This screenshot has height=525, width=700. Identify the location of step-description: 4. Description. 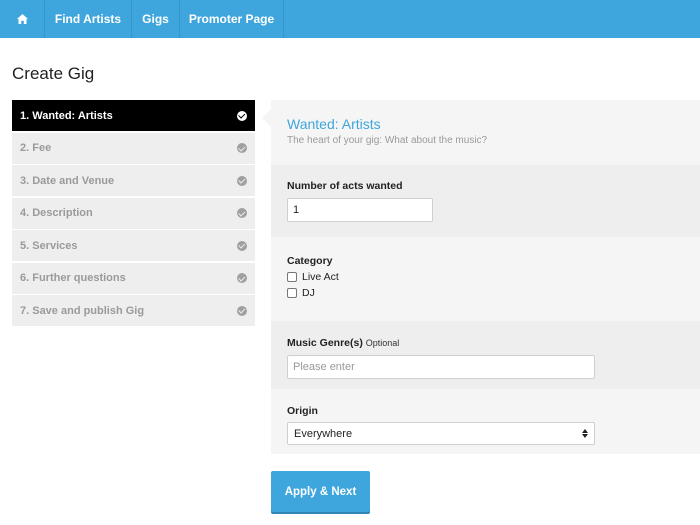
(133, 213).